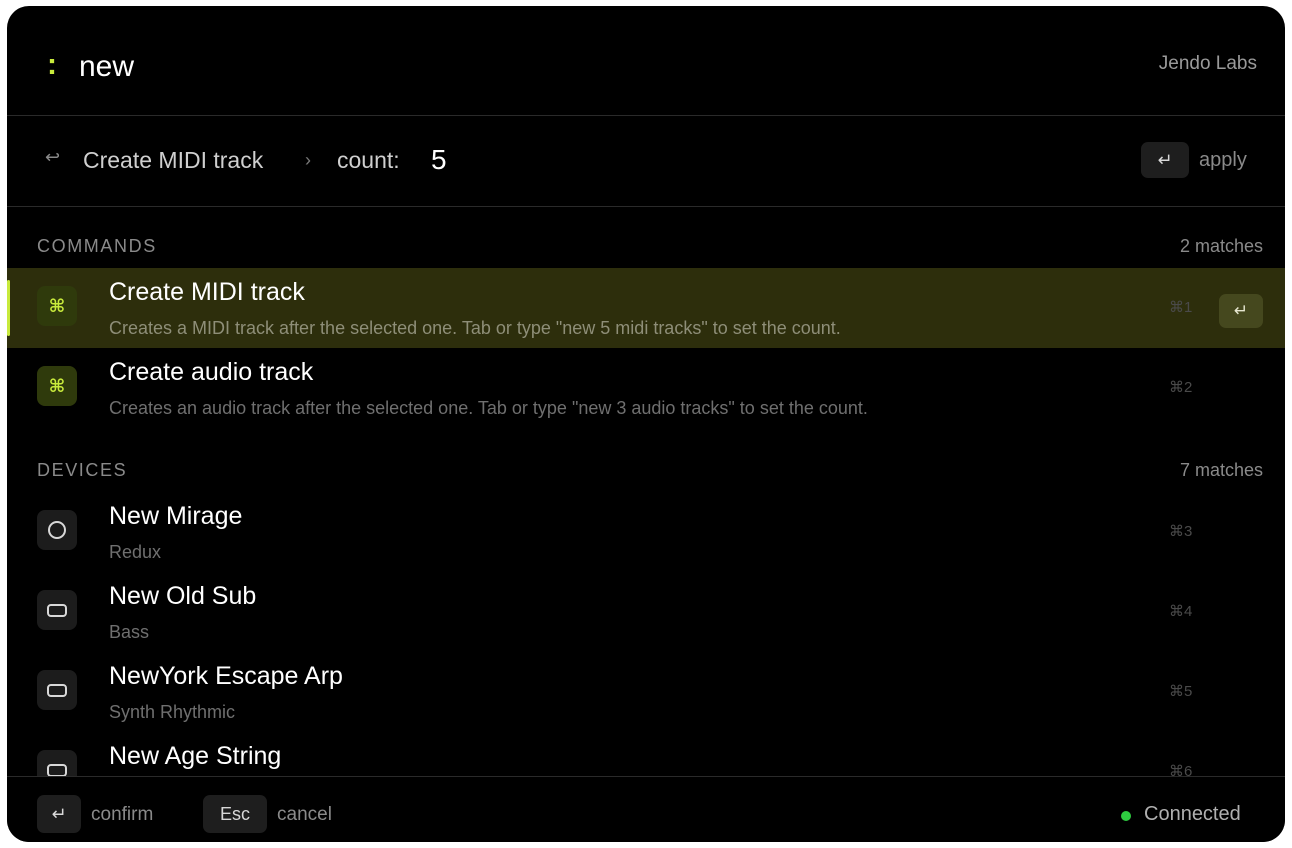  Describe the element at coordinates (183, 596) in the screenshot. I see `row-title: New Old Sub` at that location.